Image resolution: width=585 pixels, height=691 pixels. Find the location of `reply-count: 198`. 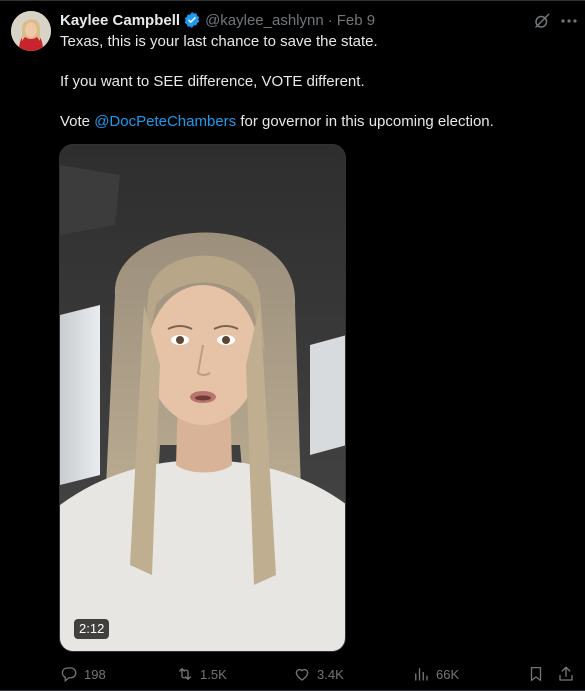

reply-count: 198 is located at coordinates (95, 674).